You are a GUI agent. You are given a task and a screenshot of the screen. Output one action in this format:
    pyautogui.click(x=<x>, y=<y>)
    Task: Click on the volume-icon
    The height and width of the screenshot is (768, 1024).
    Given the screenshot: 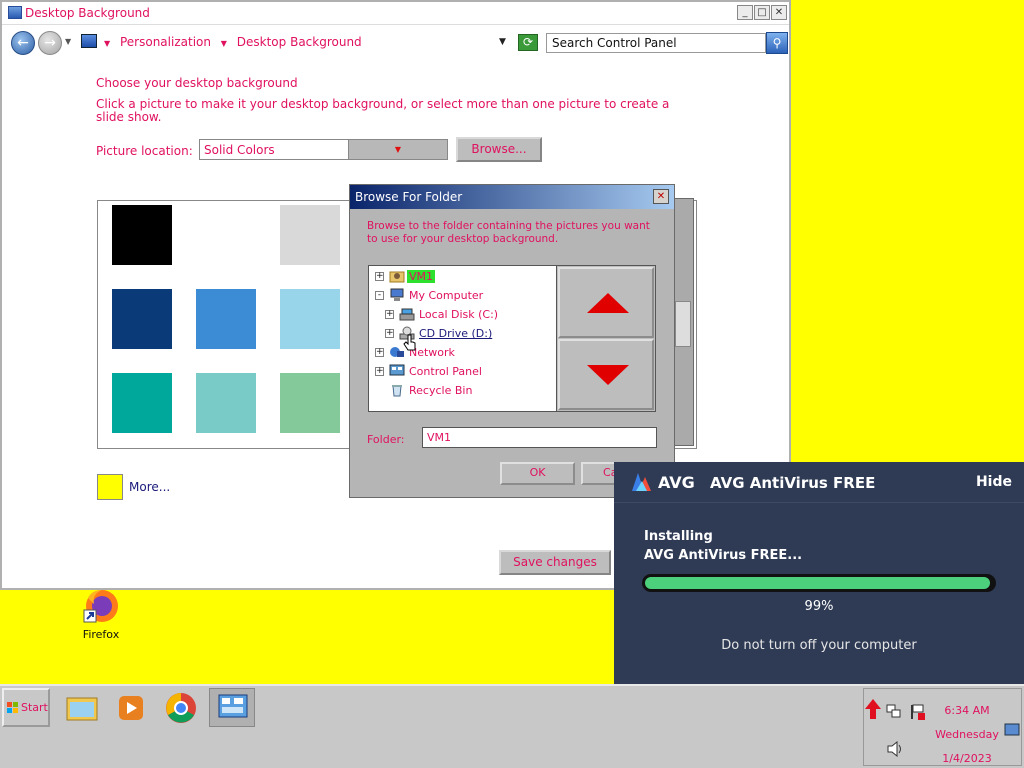 What is the action you would take?
    pyautogui.click(x=895, y=749)
    